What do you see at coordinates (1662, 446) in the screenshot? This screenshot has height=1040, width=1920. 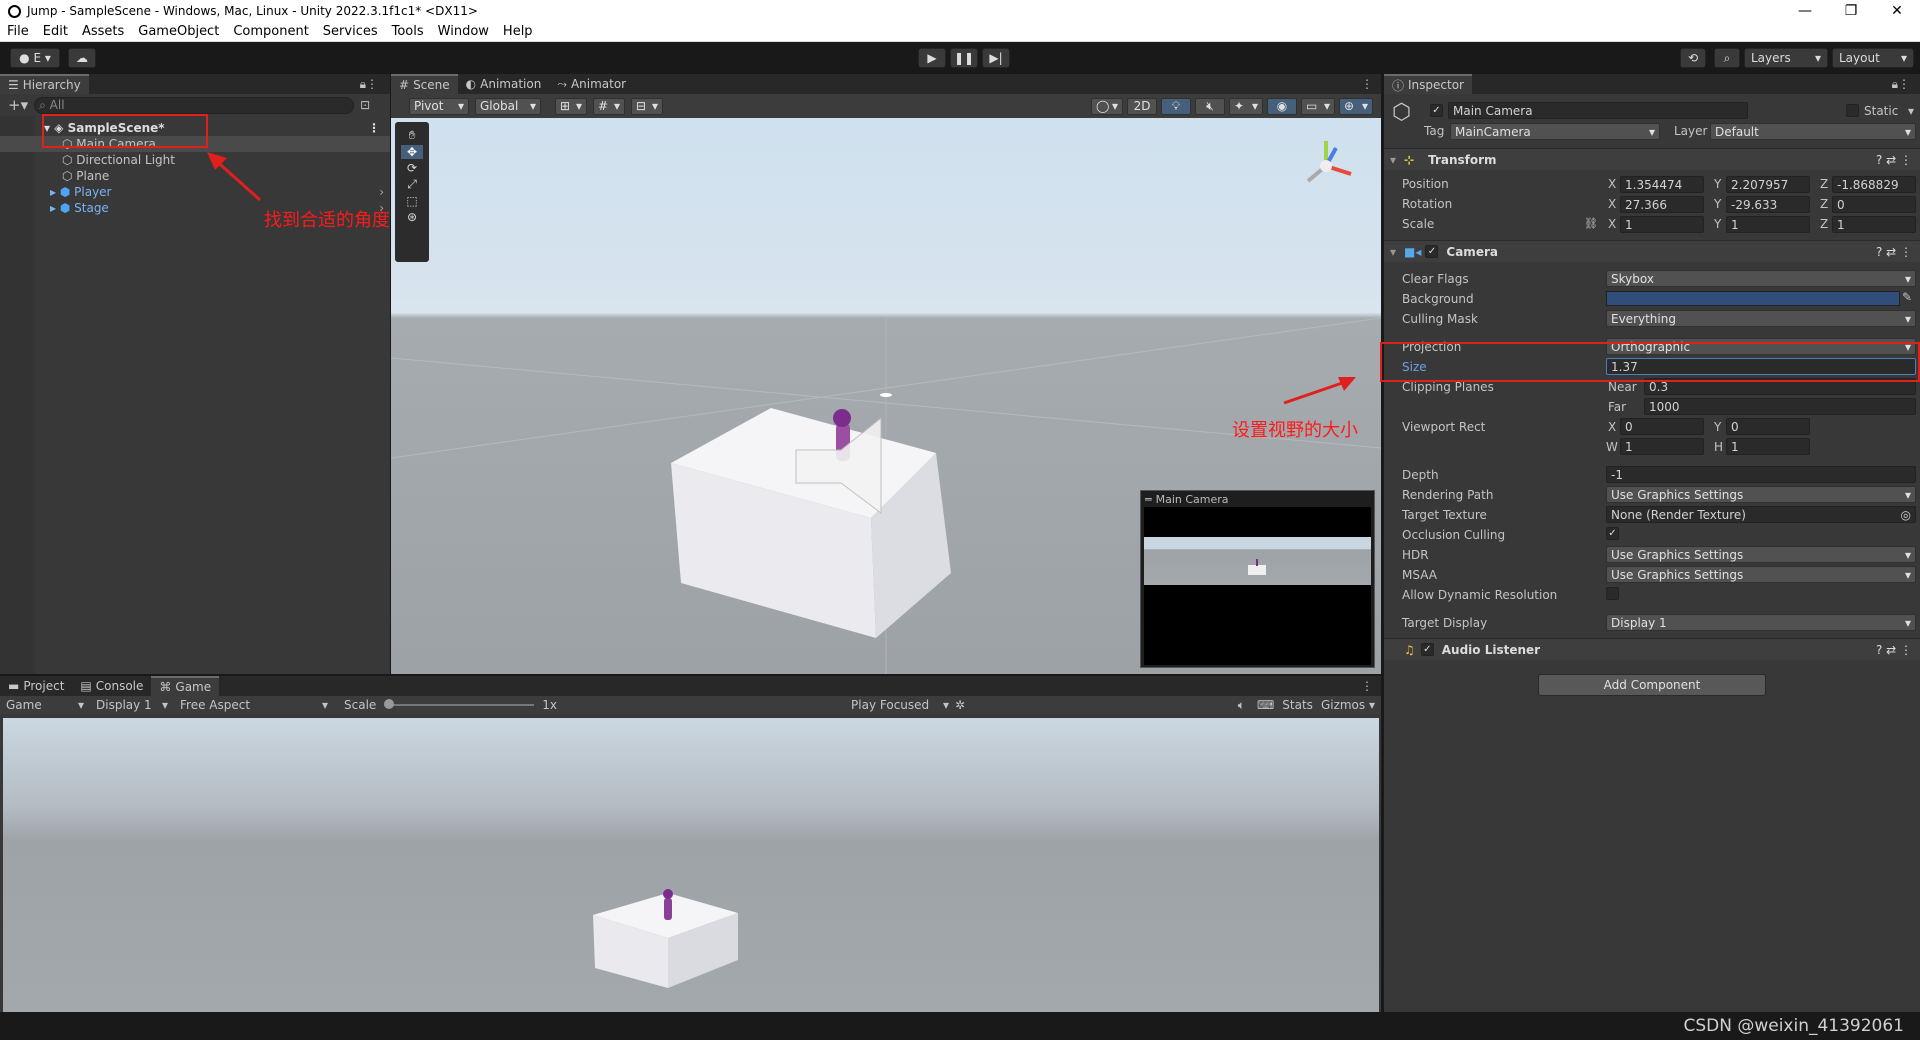 I see `viewport-w-field: 1` at bounding box center [1662, 446].